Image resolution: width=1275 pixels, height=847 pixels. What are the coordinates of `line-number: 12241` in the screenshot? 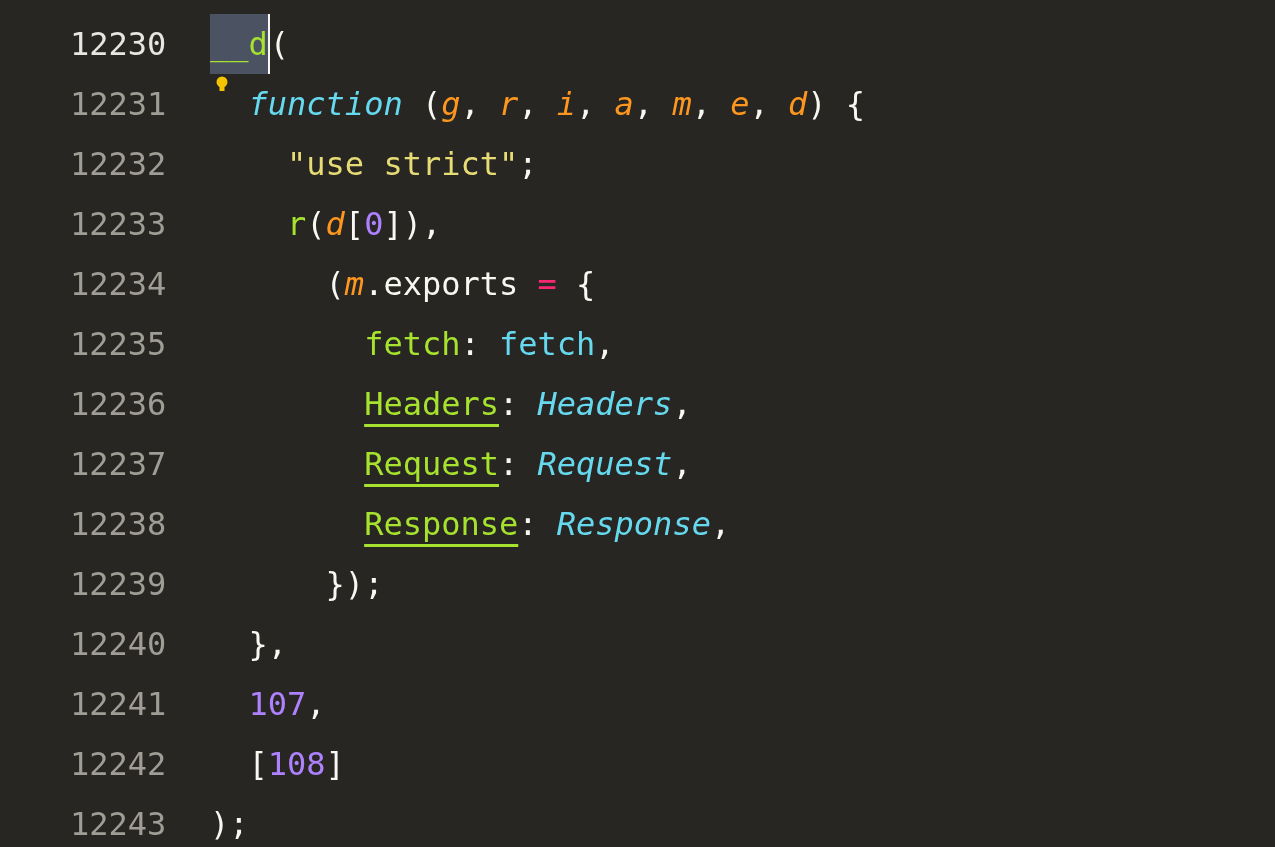 It's located at (118, 704).